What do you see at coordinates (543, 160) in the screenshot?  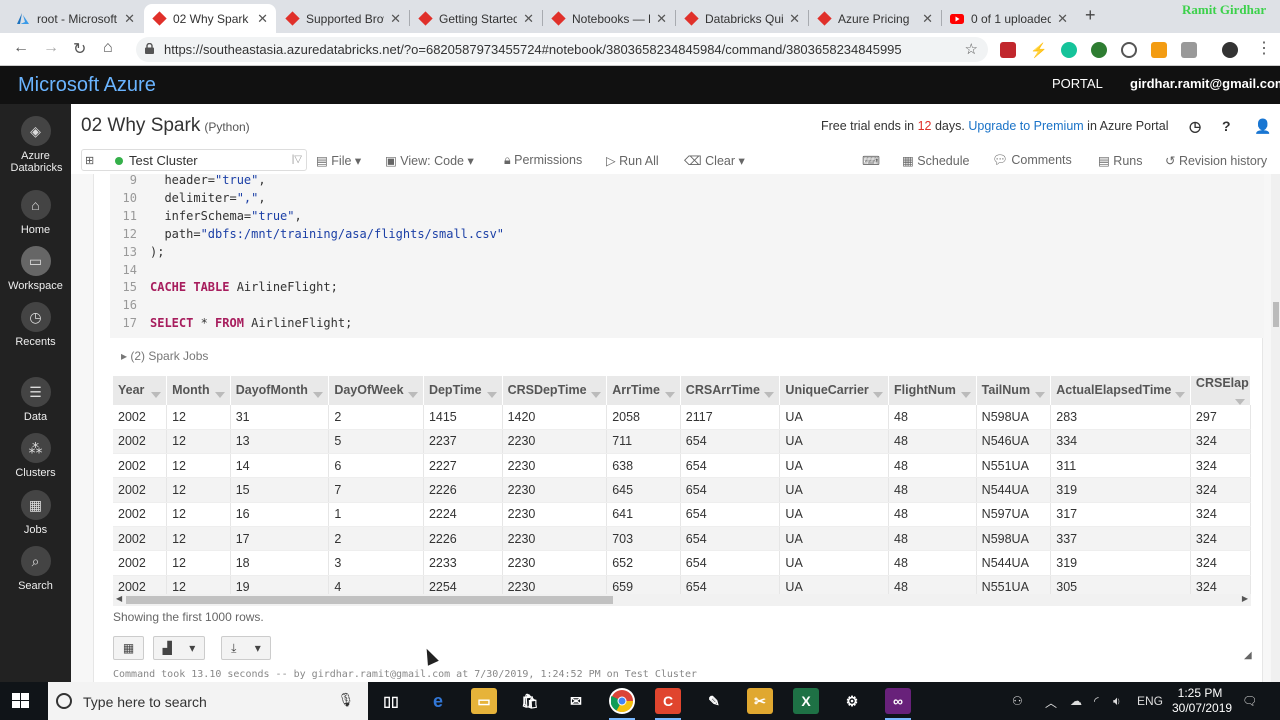 I see `permissions-button: 🔒︎ Permissions` at bounding box center [543, 160].